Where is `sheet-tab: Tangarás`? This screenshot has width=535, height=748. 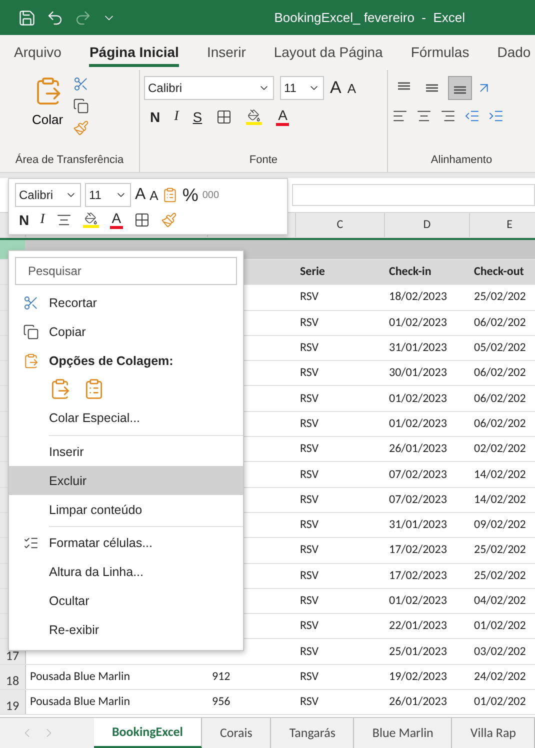
sheet-tab: Tangarás is located at coordinates (312, 733).